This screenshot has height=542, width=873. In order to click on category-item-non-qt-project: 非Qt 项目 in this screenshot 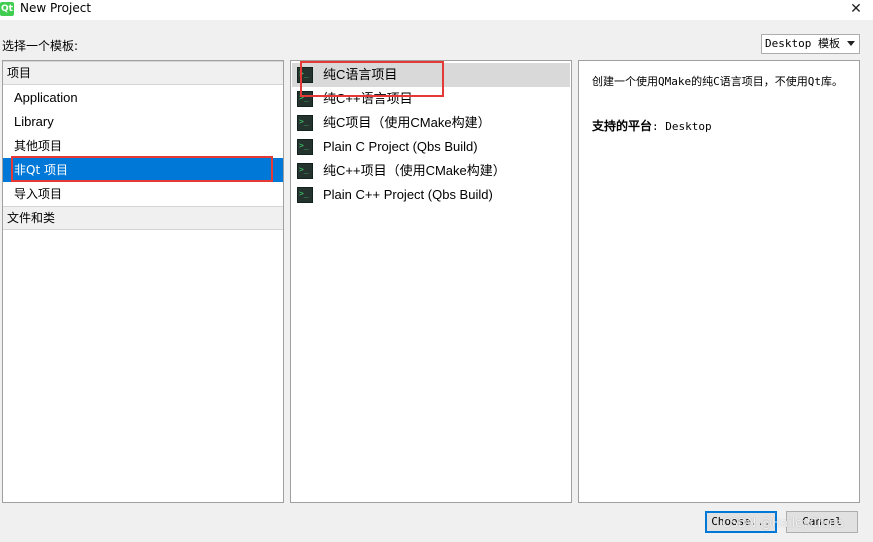, I will do `click(143, 170)`.